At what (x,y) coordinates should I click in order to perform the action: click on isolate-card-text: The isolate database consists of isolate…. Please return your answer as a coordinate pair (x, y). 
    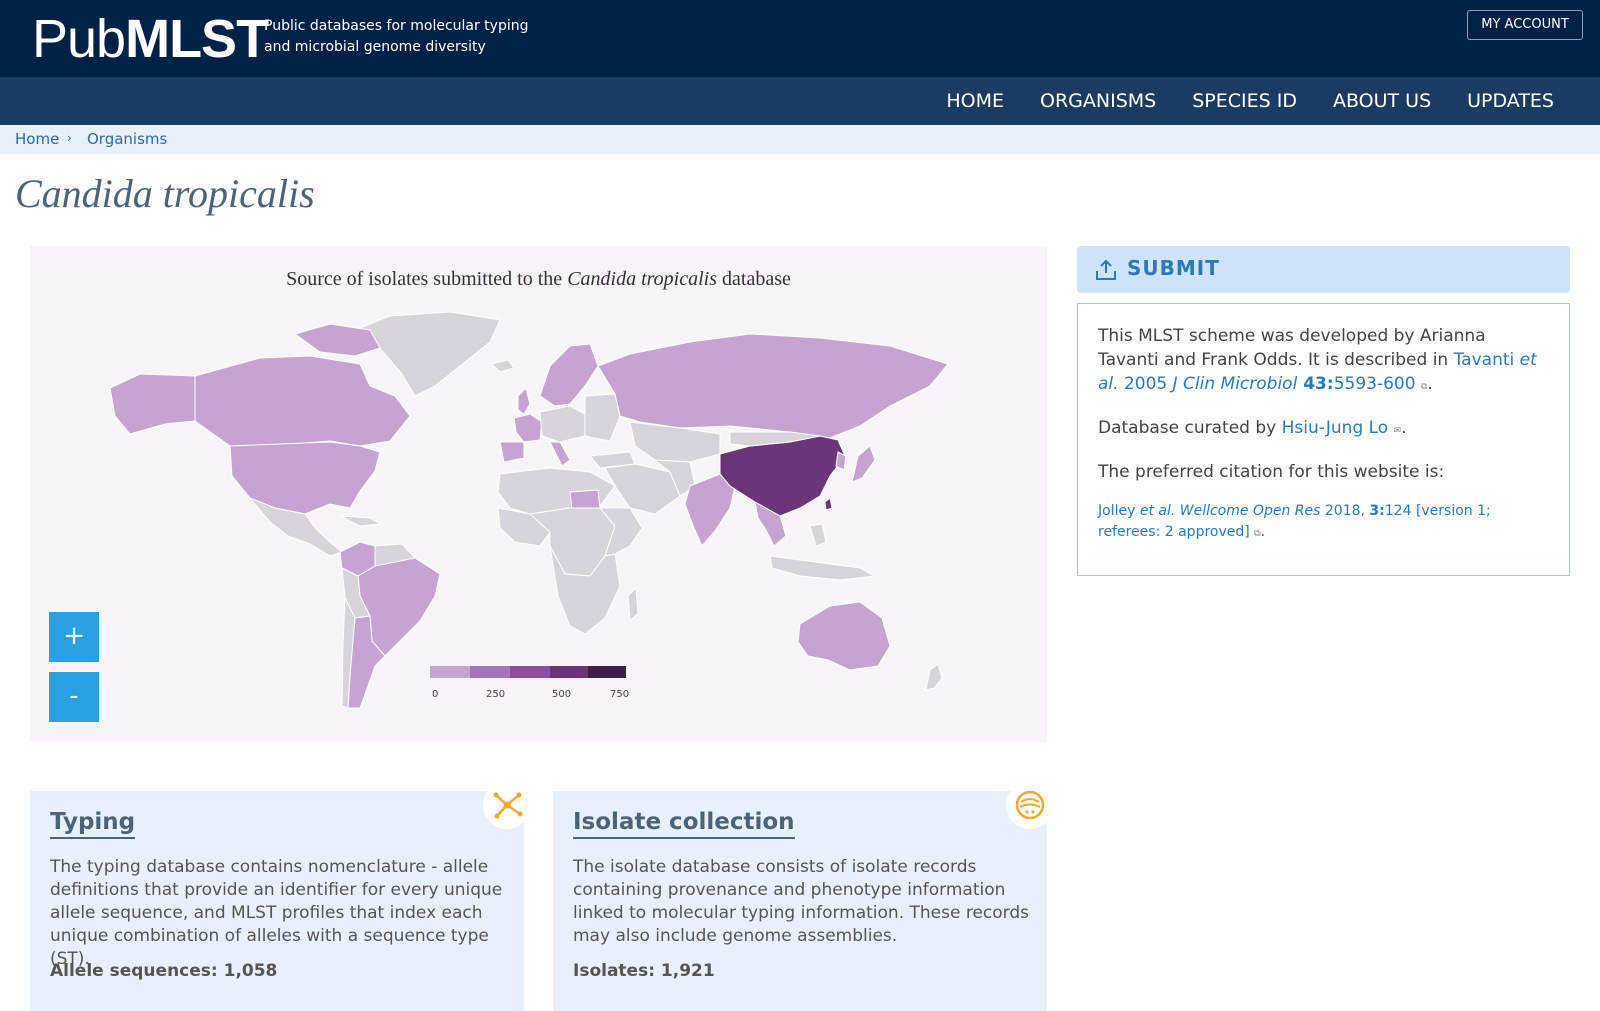
    Looking at the image, I should click on (801, 901).